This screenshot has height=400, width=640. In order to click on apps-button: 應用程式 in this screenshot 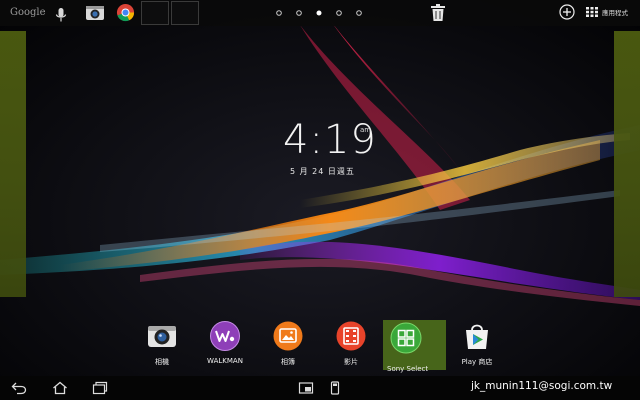, I will do `click(612, 13)`.